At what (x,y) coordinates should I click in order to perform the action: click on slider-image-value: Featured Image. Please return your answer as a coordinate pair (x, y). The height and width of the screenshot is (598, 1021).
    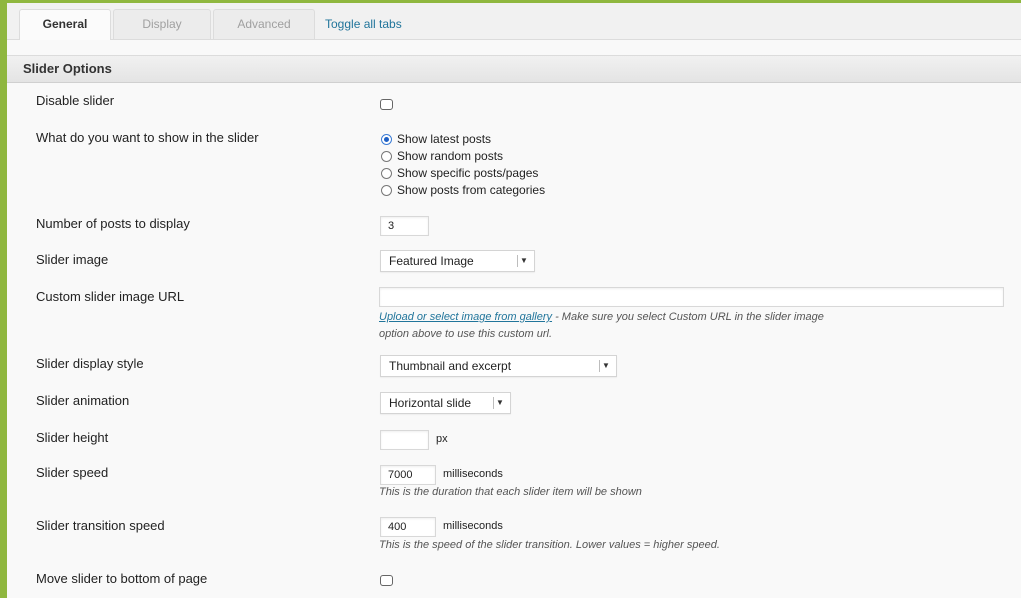
    Looking at the image, I should click on (431, 261).